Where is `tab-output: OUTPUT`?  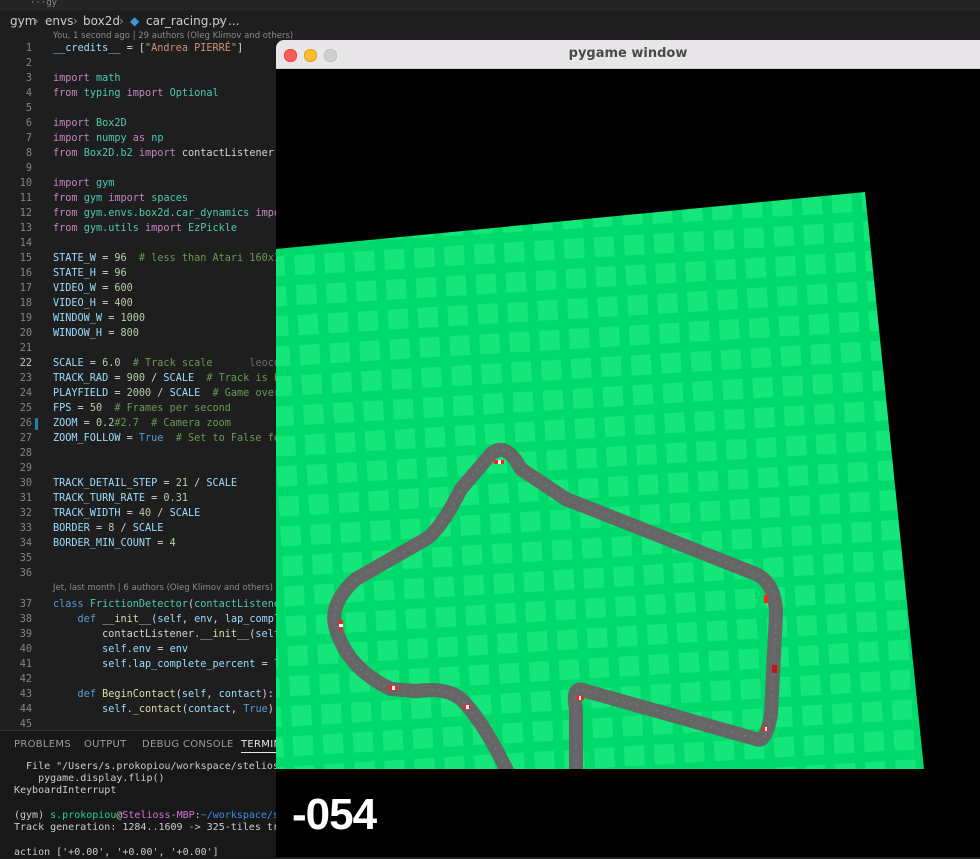
tab-output: OUTPUT is located at coordinates (105, 744).